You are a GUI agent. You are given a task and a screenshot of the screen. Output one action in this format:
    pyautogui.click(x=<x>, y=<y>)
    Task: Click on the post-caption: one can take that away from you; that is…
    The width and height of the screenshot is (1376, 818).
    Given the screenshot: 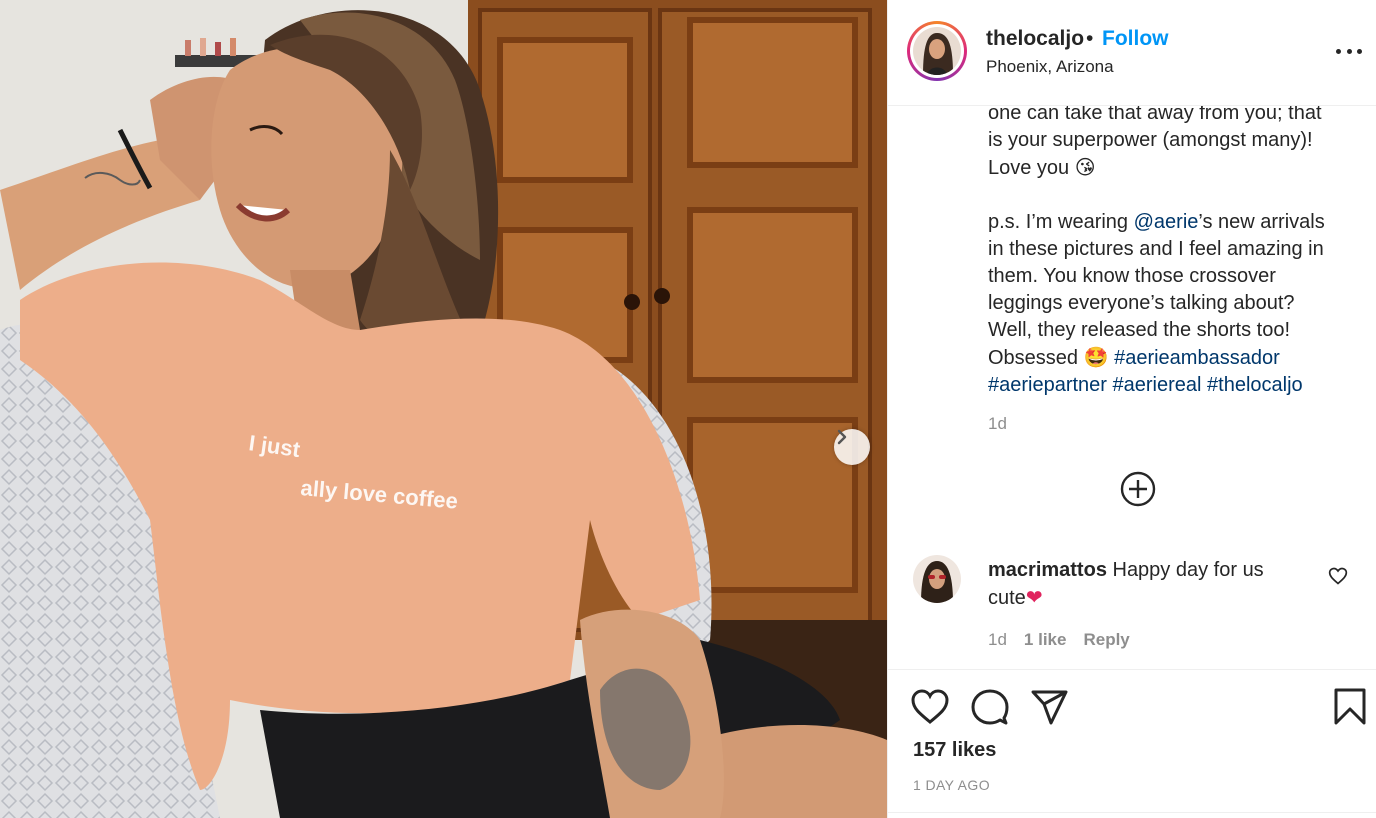 What is the action you would take?
    pyautogui.click(x=1173, y=249)
    